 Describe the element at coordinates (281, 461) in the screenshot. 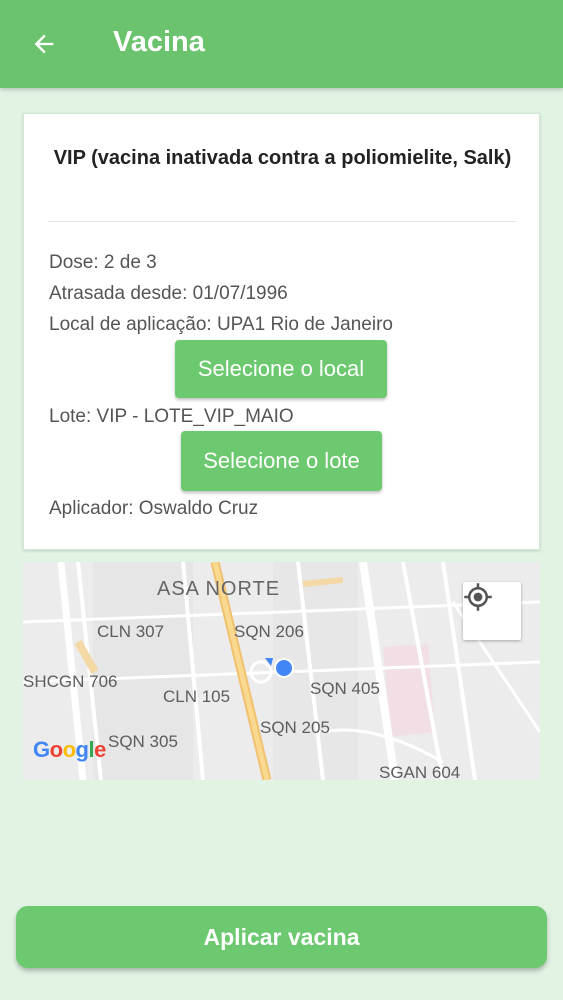

I see `select-batch-button: Selecione o lote` at that location.